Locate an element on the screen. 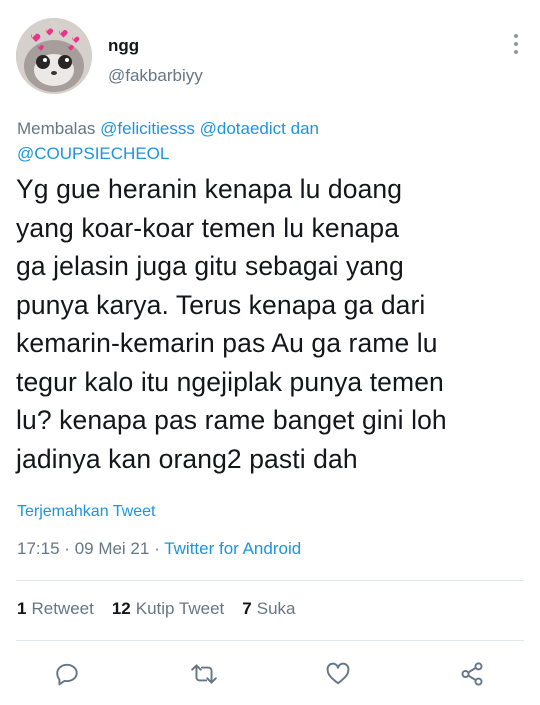  likes-label: Suka is located at coordinates (276, 608).